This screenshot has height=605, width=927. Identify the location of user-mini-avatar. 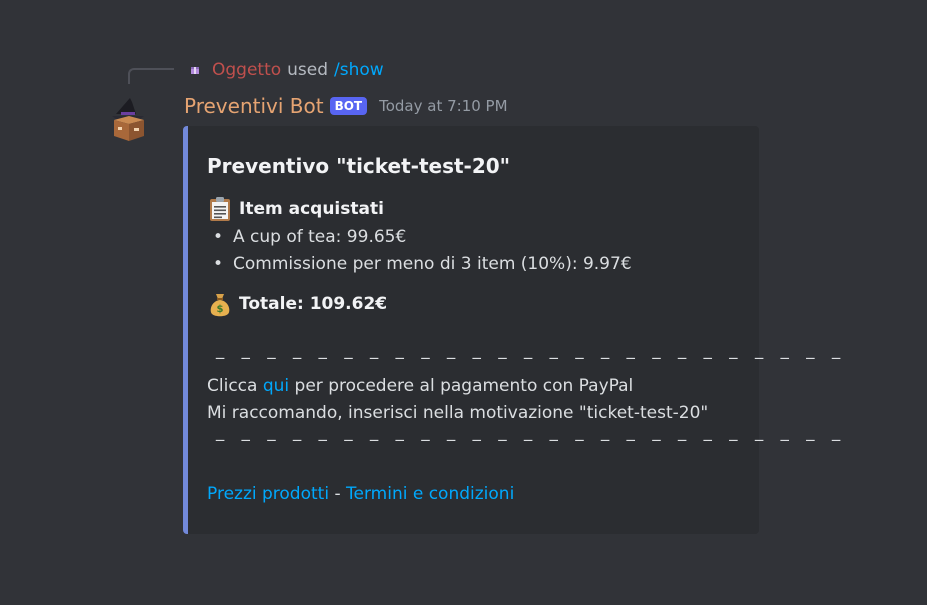
(195, 70).